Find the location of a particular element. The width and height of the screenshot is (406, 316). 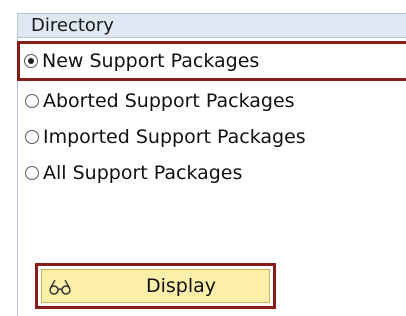

display-button: Display is located at coordinates (155, 286).